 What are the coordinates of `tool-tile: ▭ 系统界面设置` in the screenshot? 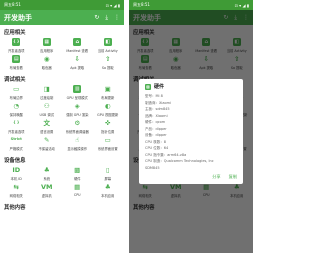 It's located at (108, 144).